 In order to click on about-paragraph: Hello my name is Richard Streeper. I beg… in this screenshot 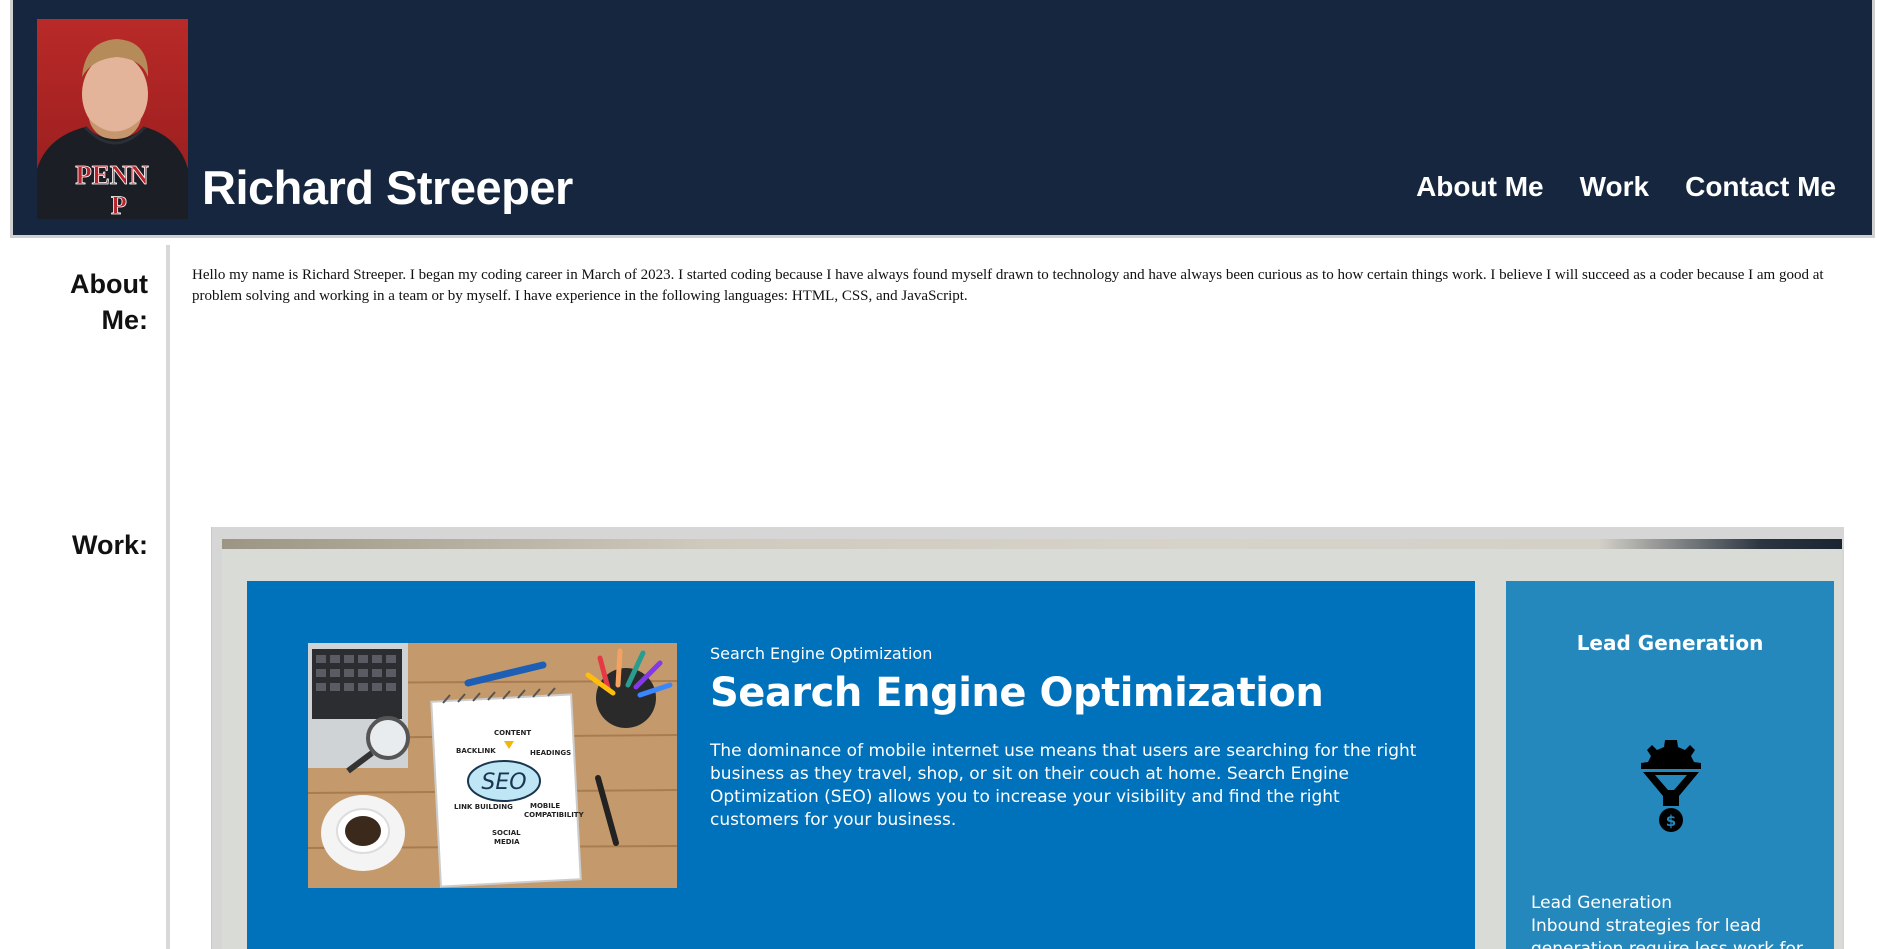, I will do `click(1008, 285)`.